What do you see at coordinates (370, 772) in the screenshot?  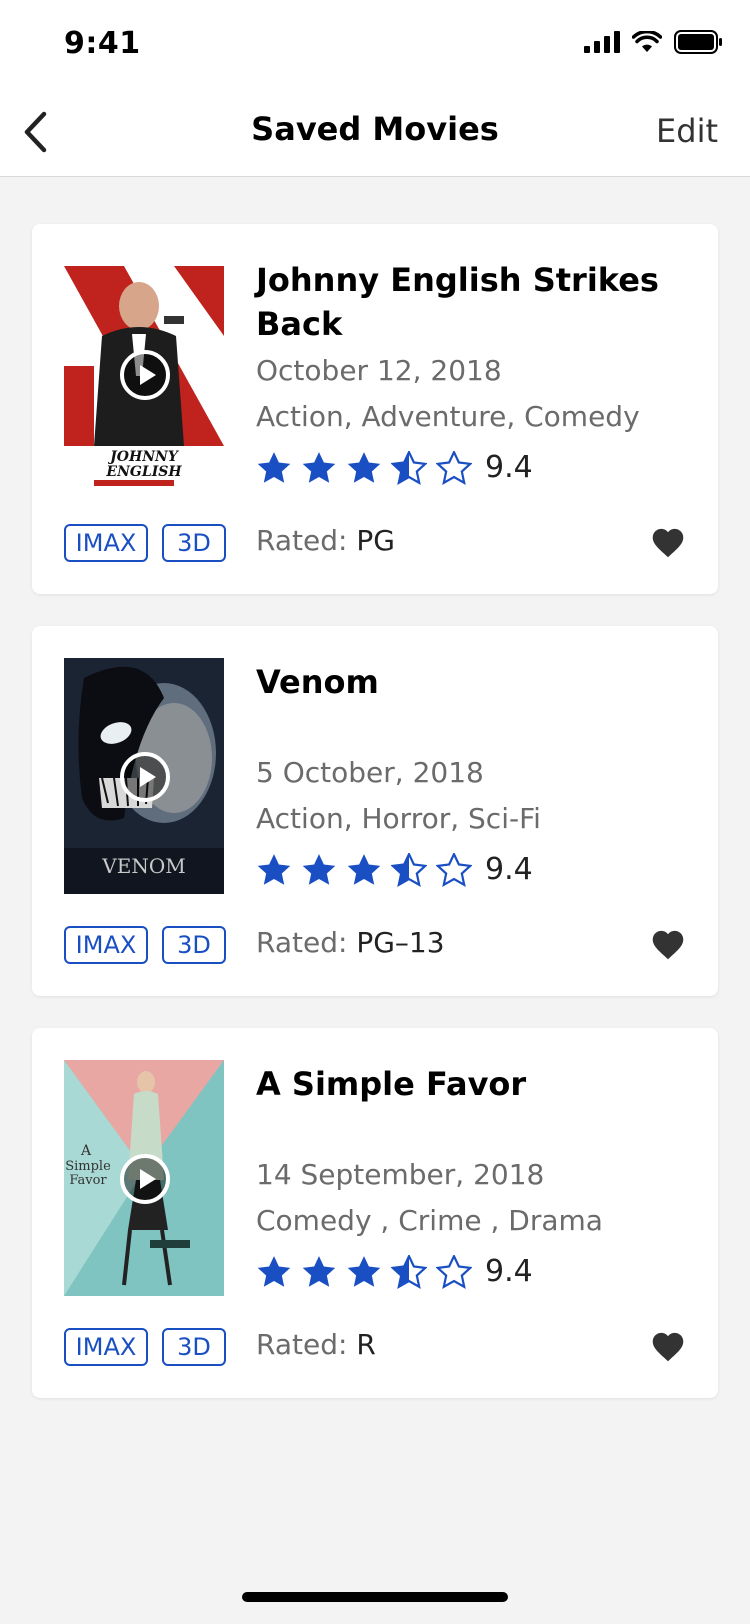 I see `movie-release-date: 5 October, 2018` at bounding box center [370, 772].